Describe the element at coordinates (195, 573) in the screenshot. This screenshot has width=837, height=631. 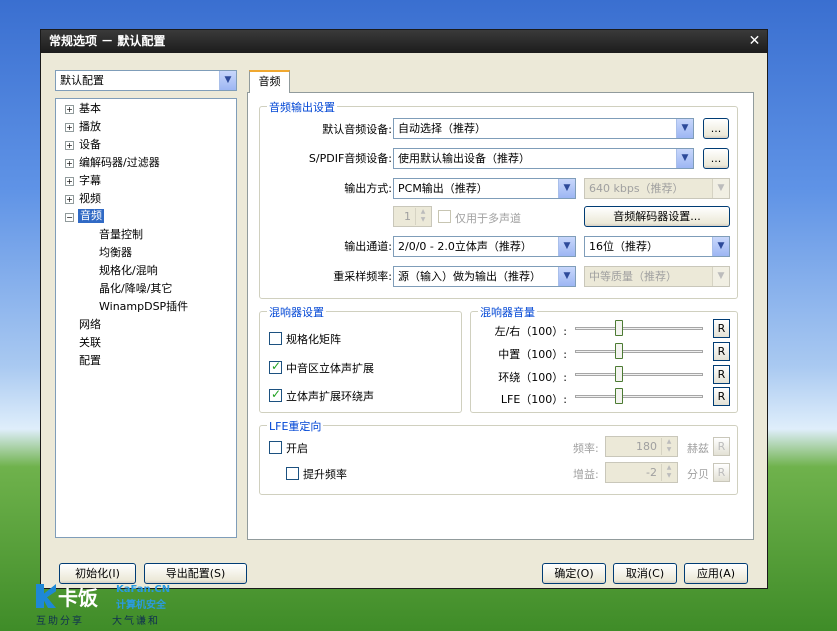
I see `export-config-button: 导出配置(S)` at that location.